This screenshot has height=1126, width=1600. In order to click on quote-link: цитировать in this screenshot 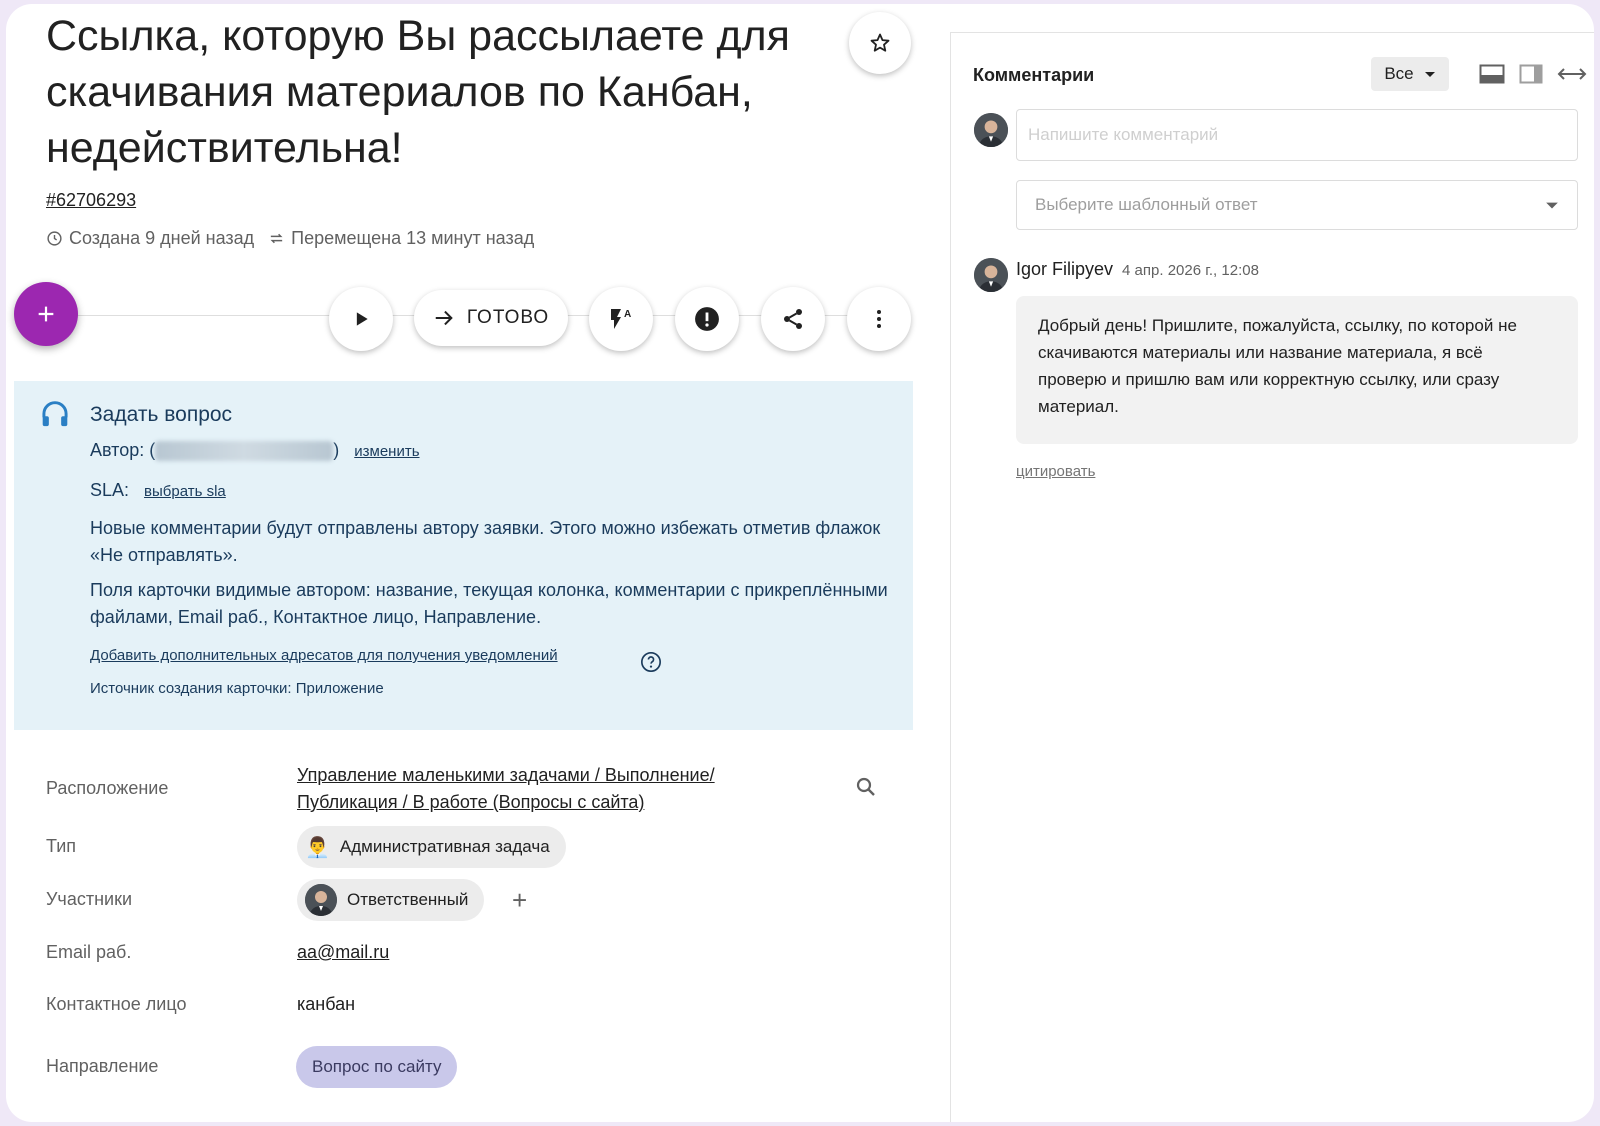, I will do `click(1055, 471)`.